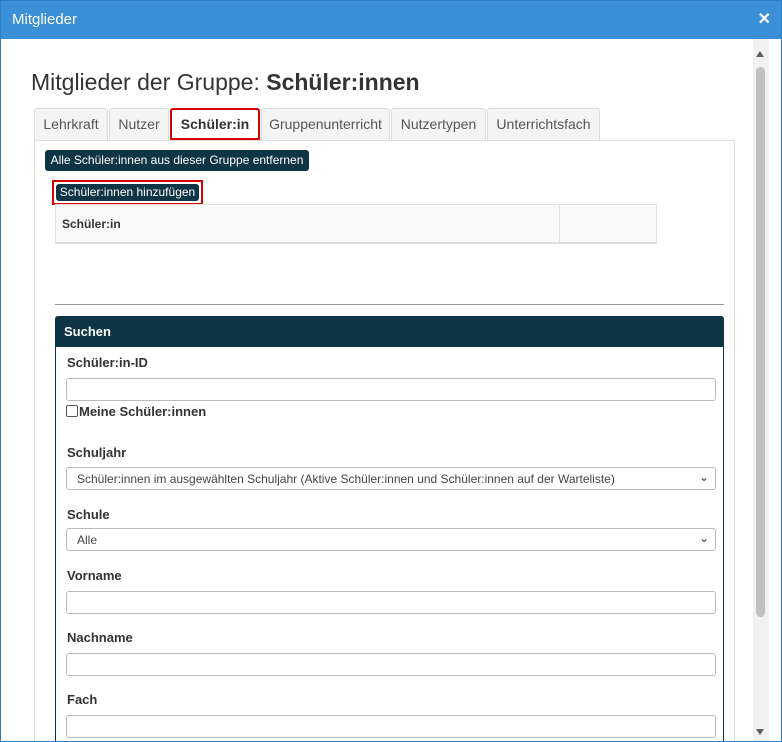  Describe the element at coordinates (760, 732) in the screenshot. I see `scroll-down-icon` at that location.